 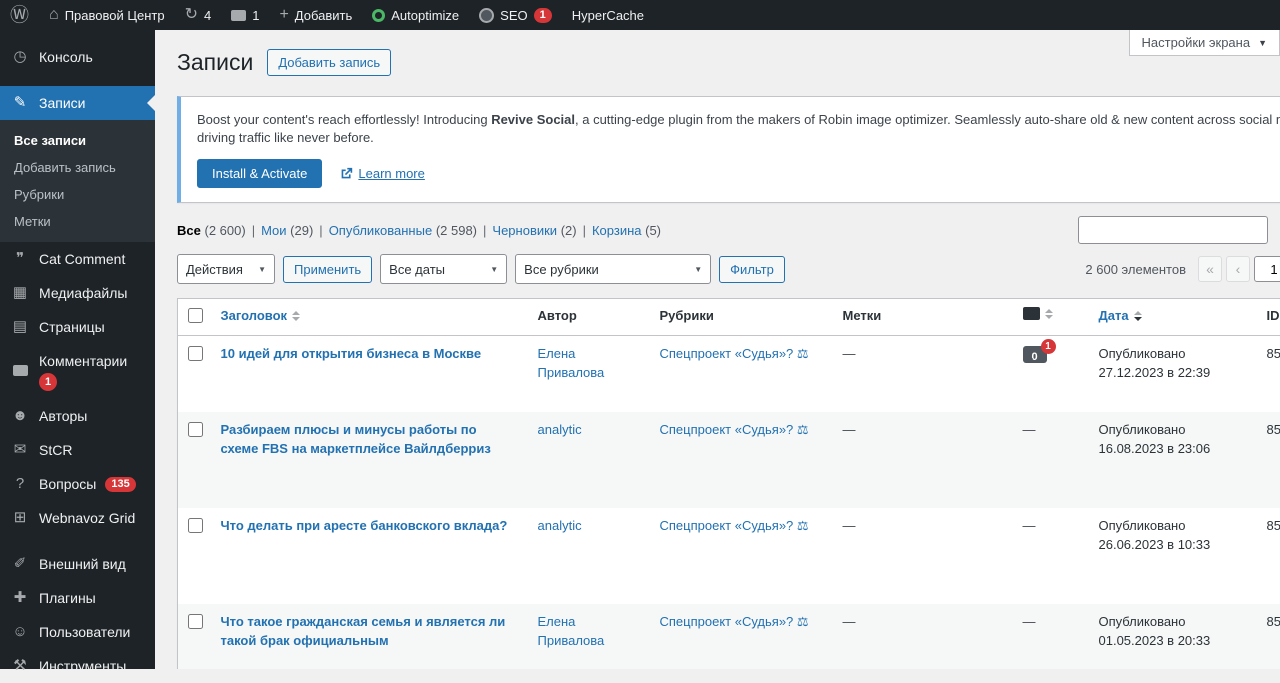 I want to click on prev-page-button: ‹, so click(x=1238, y=269).